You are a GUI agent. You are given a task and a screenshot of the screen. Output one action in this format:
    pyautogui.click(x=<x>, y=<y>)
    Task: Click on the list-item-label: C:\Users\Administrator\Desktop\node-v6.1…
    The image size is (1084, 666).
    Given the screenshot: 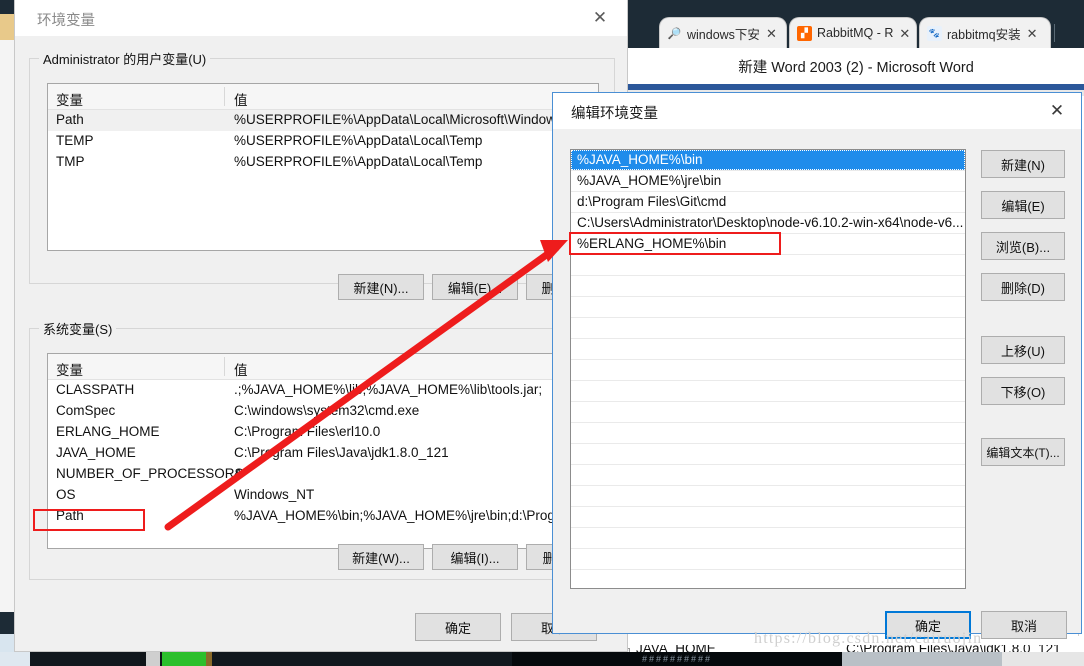 What is the action you would take?
    pyautogui.click(x=770, y=222)
    